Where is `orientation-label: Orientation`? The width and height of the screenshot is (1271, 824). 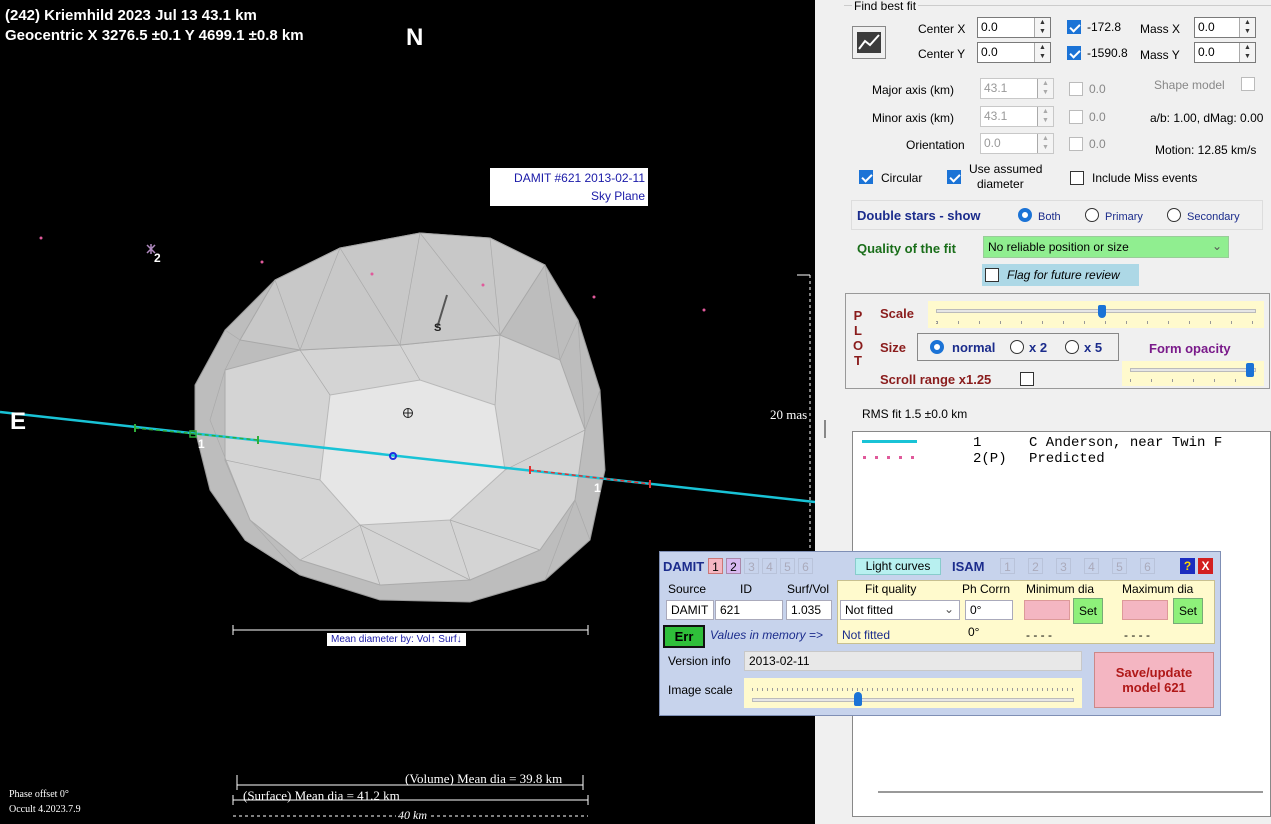 orientation-label: Orientation is located at coordinates (935, 145).